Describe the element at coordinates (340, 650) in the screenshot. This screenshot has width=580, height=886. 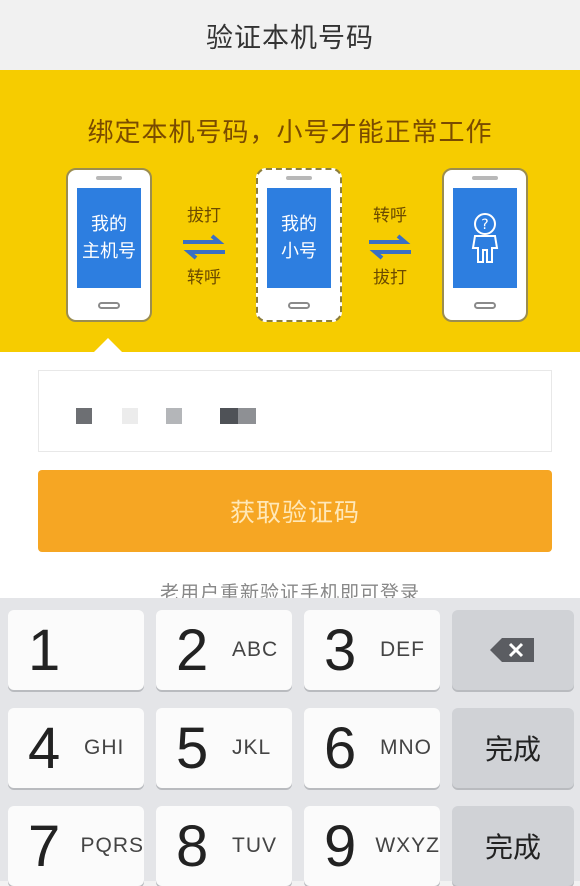
I see `key-digit: 3` at that location.